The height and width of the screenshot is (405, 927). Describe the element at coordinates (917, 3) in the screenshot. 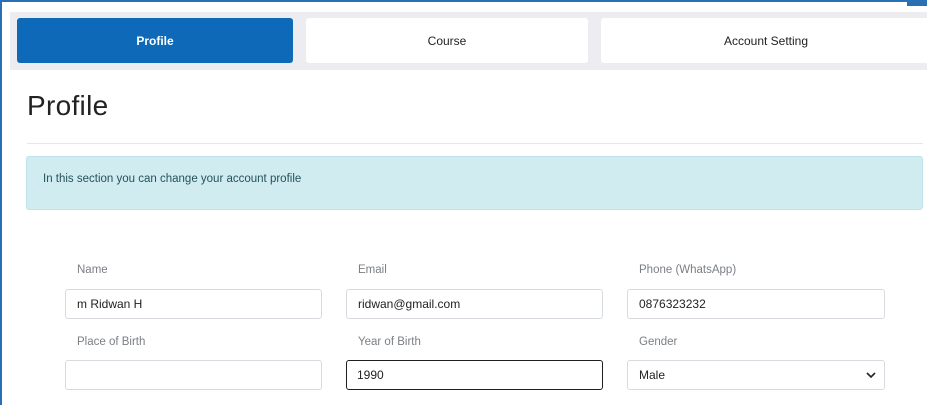

I see `window-corner-accent` at that location.